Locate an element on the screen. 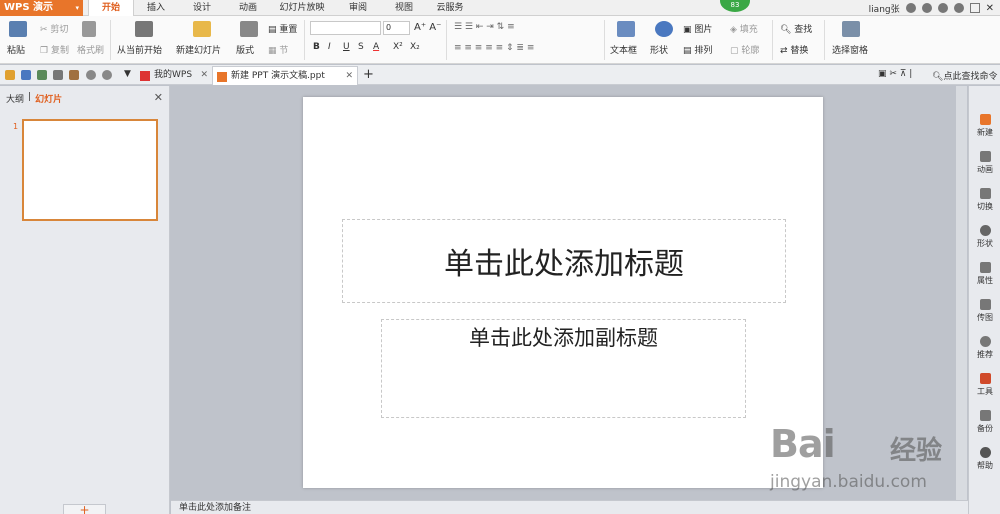 The height and width of the screenshot is (514, 1000). right-new-button: 新建 is located at coordinates (984, 126).